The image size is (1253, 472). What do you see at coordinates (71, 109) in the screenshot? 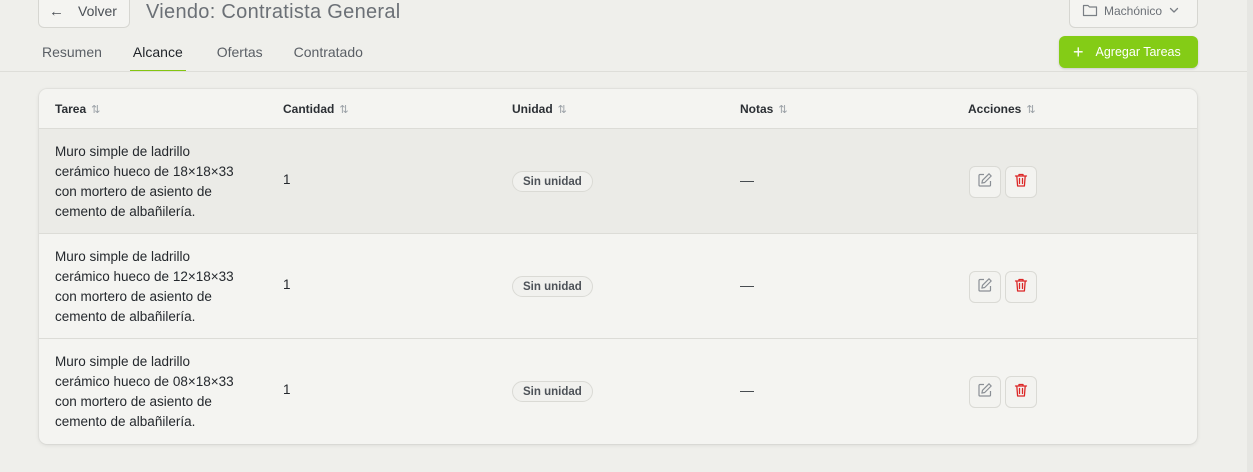
I see `column-label: Tarea` at bounding box center [71, 109].